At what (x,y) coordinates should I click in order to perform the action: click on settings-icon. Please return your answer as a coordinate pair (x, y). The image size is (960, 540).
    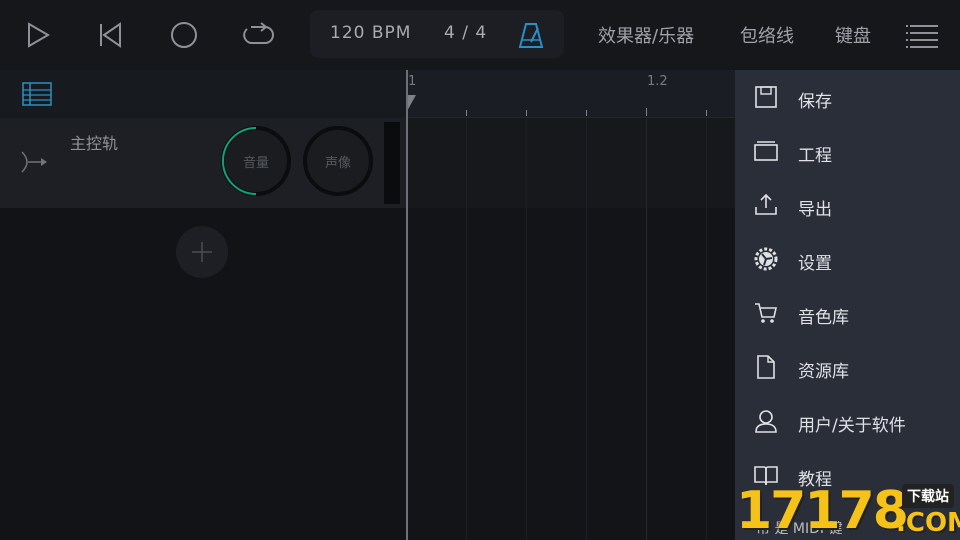
    Looking at the image, I should click on (766, 259).